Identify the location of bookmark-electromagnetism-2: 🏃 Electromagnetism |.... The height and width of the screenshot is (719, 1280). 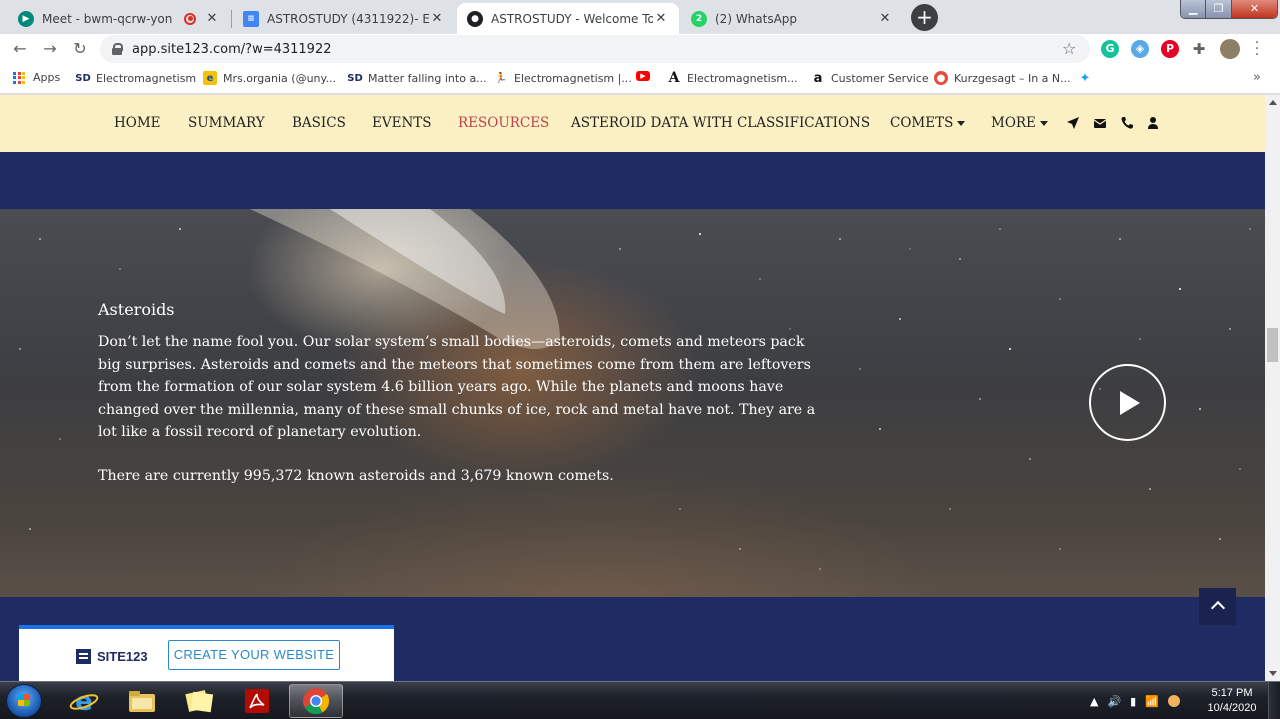
(563, 78).